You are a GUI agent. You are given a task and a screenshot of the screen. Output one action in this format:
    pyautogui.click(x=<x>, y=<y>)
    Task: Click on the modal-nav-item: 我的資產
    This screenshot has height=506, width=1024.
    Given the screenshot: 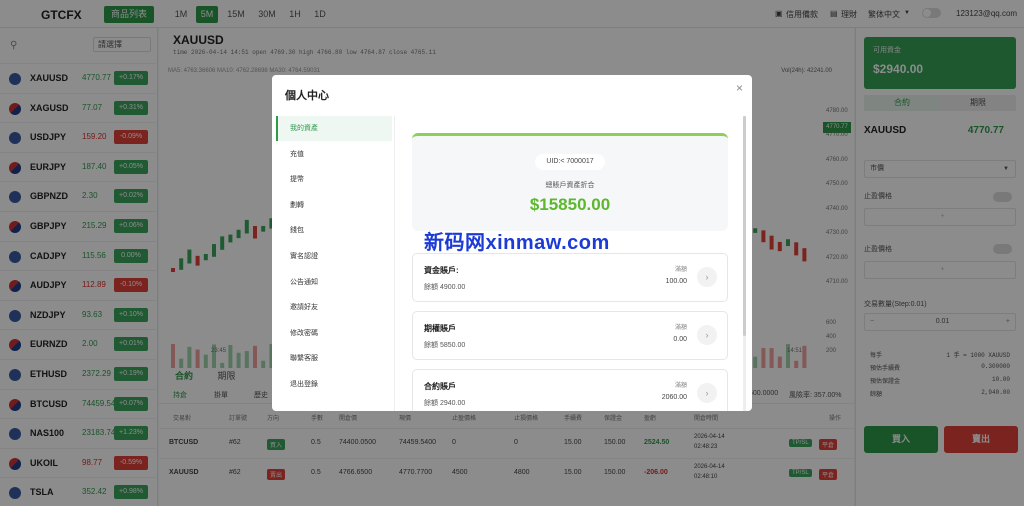 What is the action you would take?
    pyautogui.click(x=334, y=128)
    